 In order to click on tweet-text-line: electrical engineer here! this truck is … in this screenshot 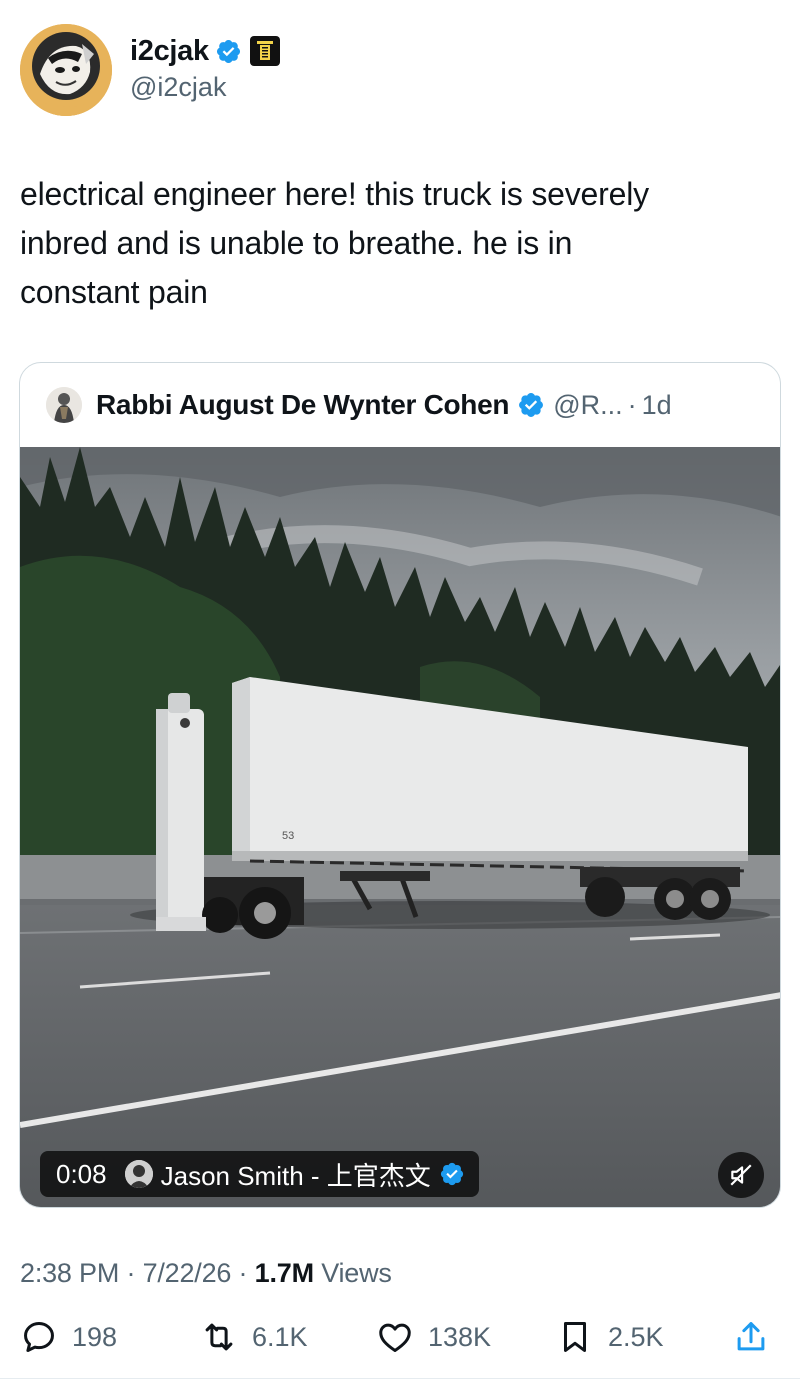, I will do `click(334, 194)`.